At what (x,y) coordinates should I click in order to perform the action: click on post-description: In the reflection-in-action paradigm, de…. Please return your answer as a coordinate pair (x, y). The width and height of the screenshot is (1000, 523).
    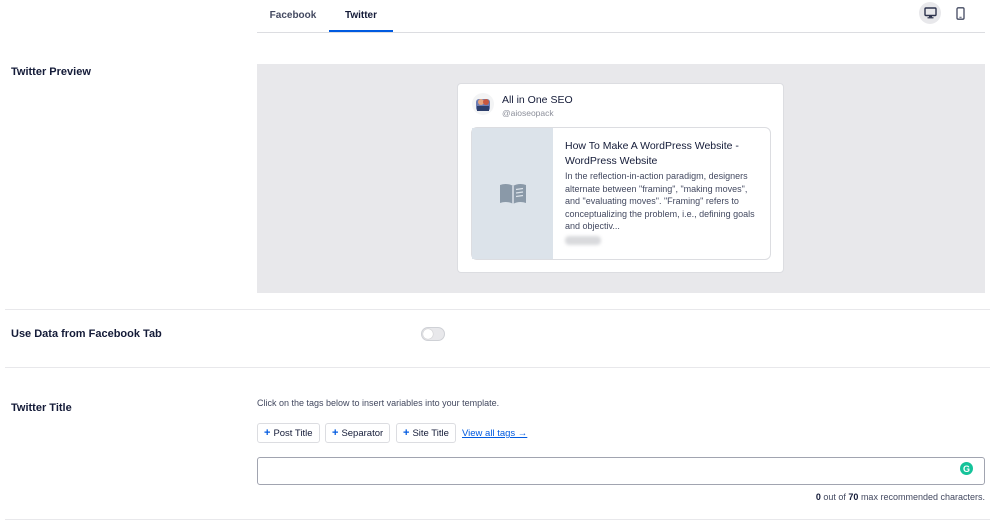
    Looking at the image, I should click on (660, 201).